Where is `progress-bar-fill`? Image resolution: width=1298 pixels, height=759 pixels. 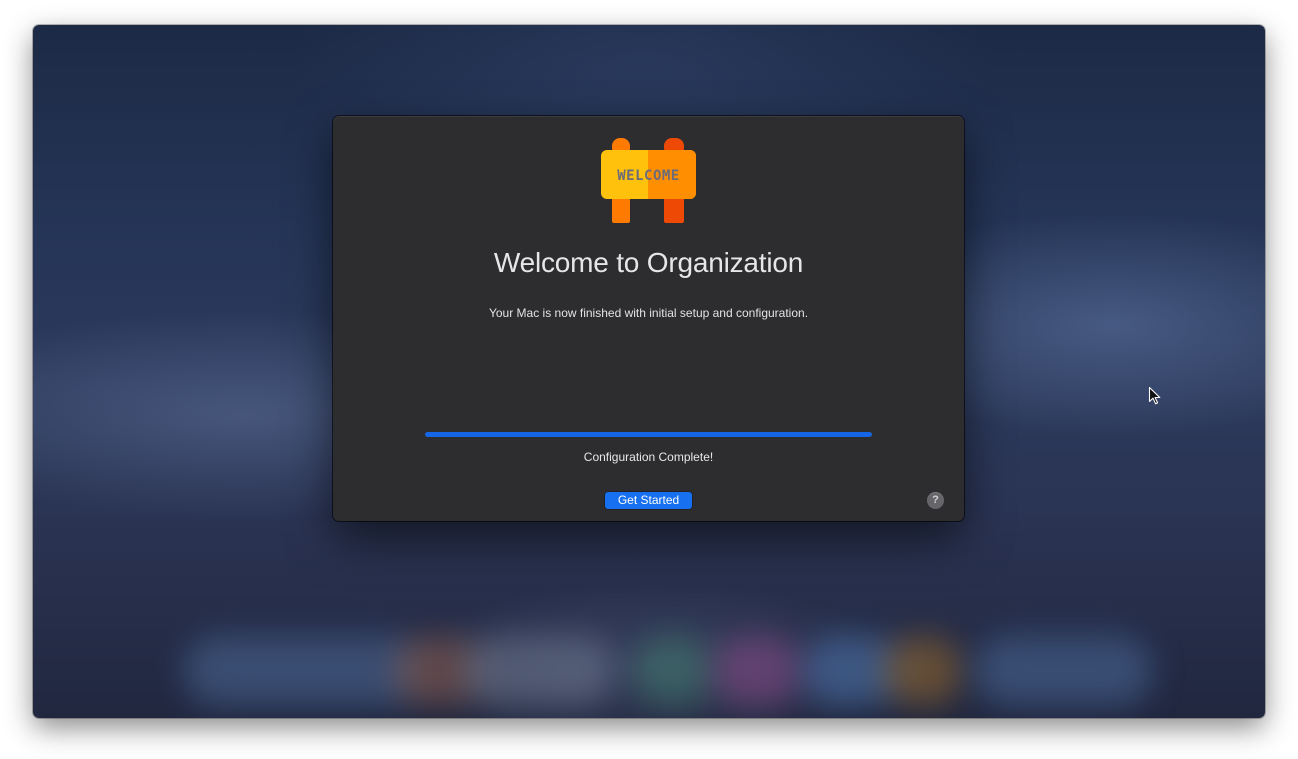
progress-bar-fill is located at coordinates (648, 434).